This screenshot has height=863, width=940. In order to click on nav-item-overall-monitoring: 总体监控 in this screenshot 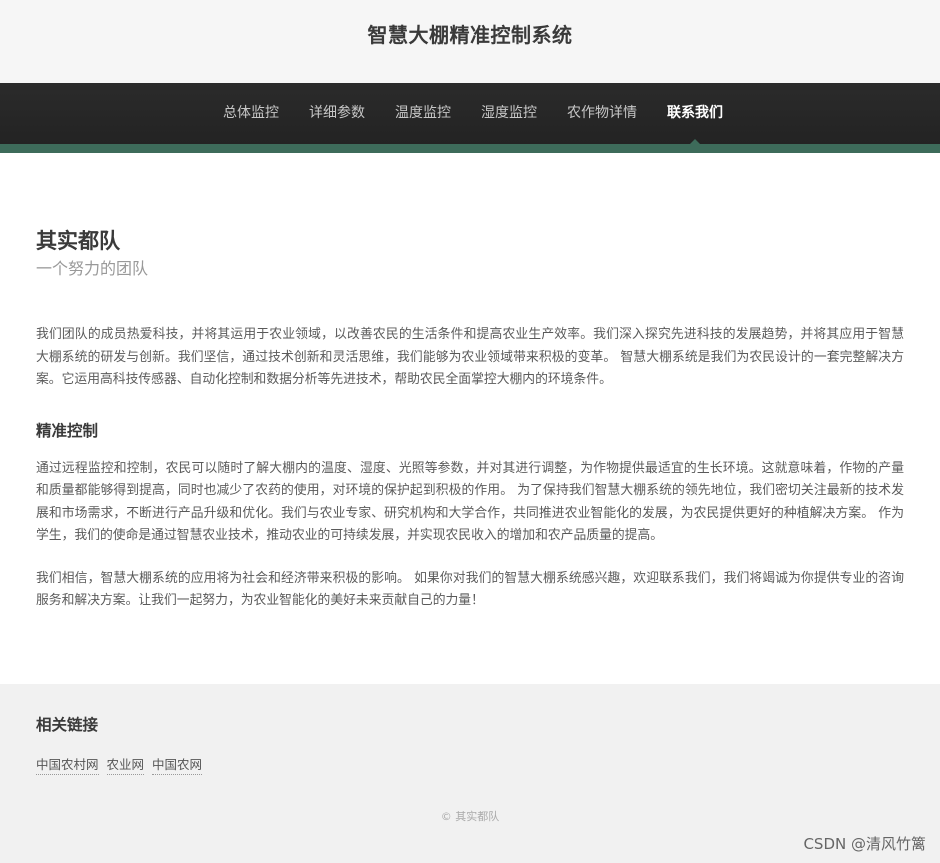, I will do `click(251, 113)`.